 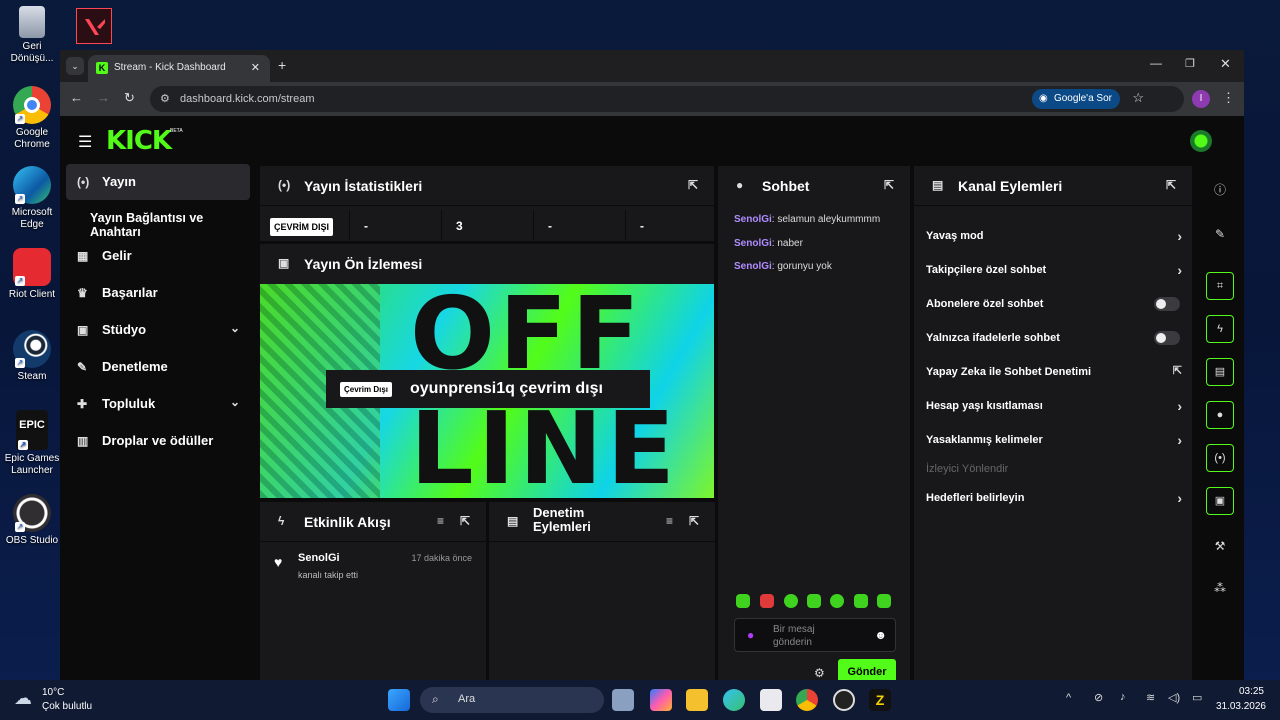 What do you see at coordinates (1220, 501) in the screenshot?
I see `preview-icon: ▣` at bounding box center [1220, 501].